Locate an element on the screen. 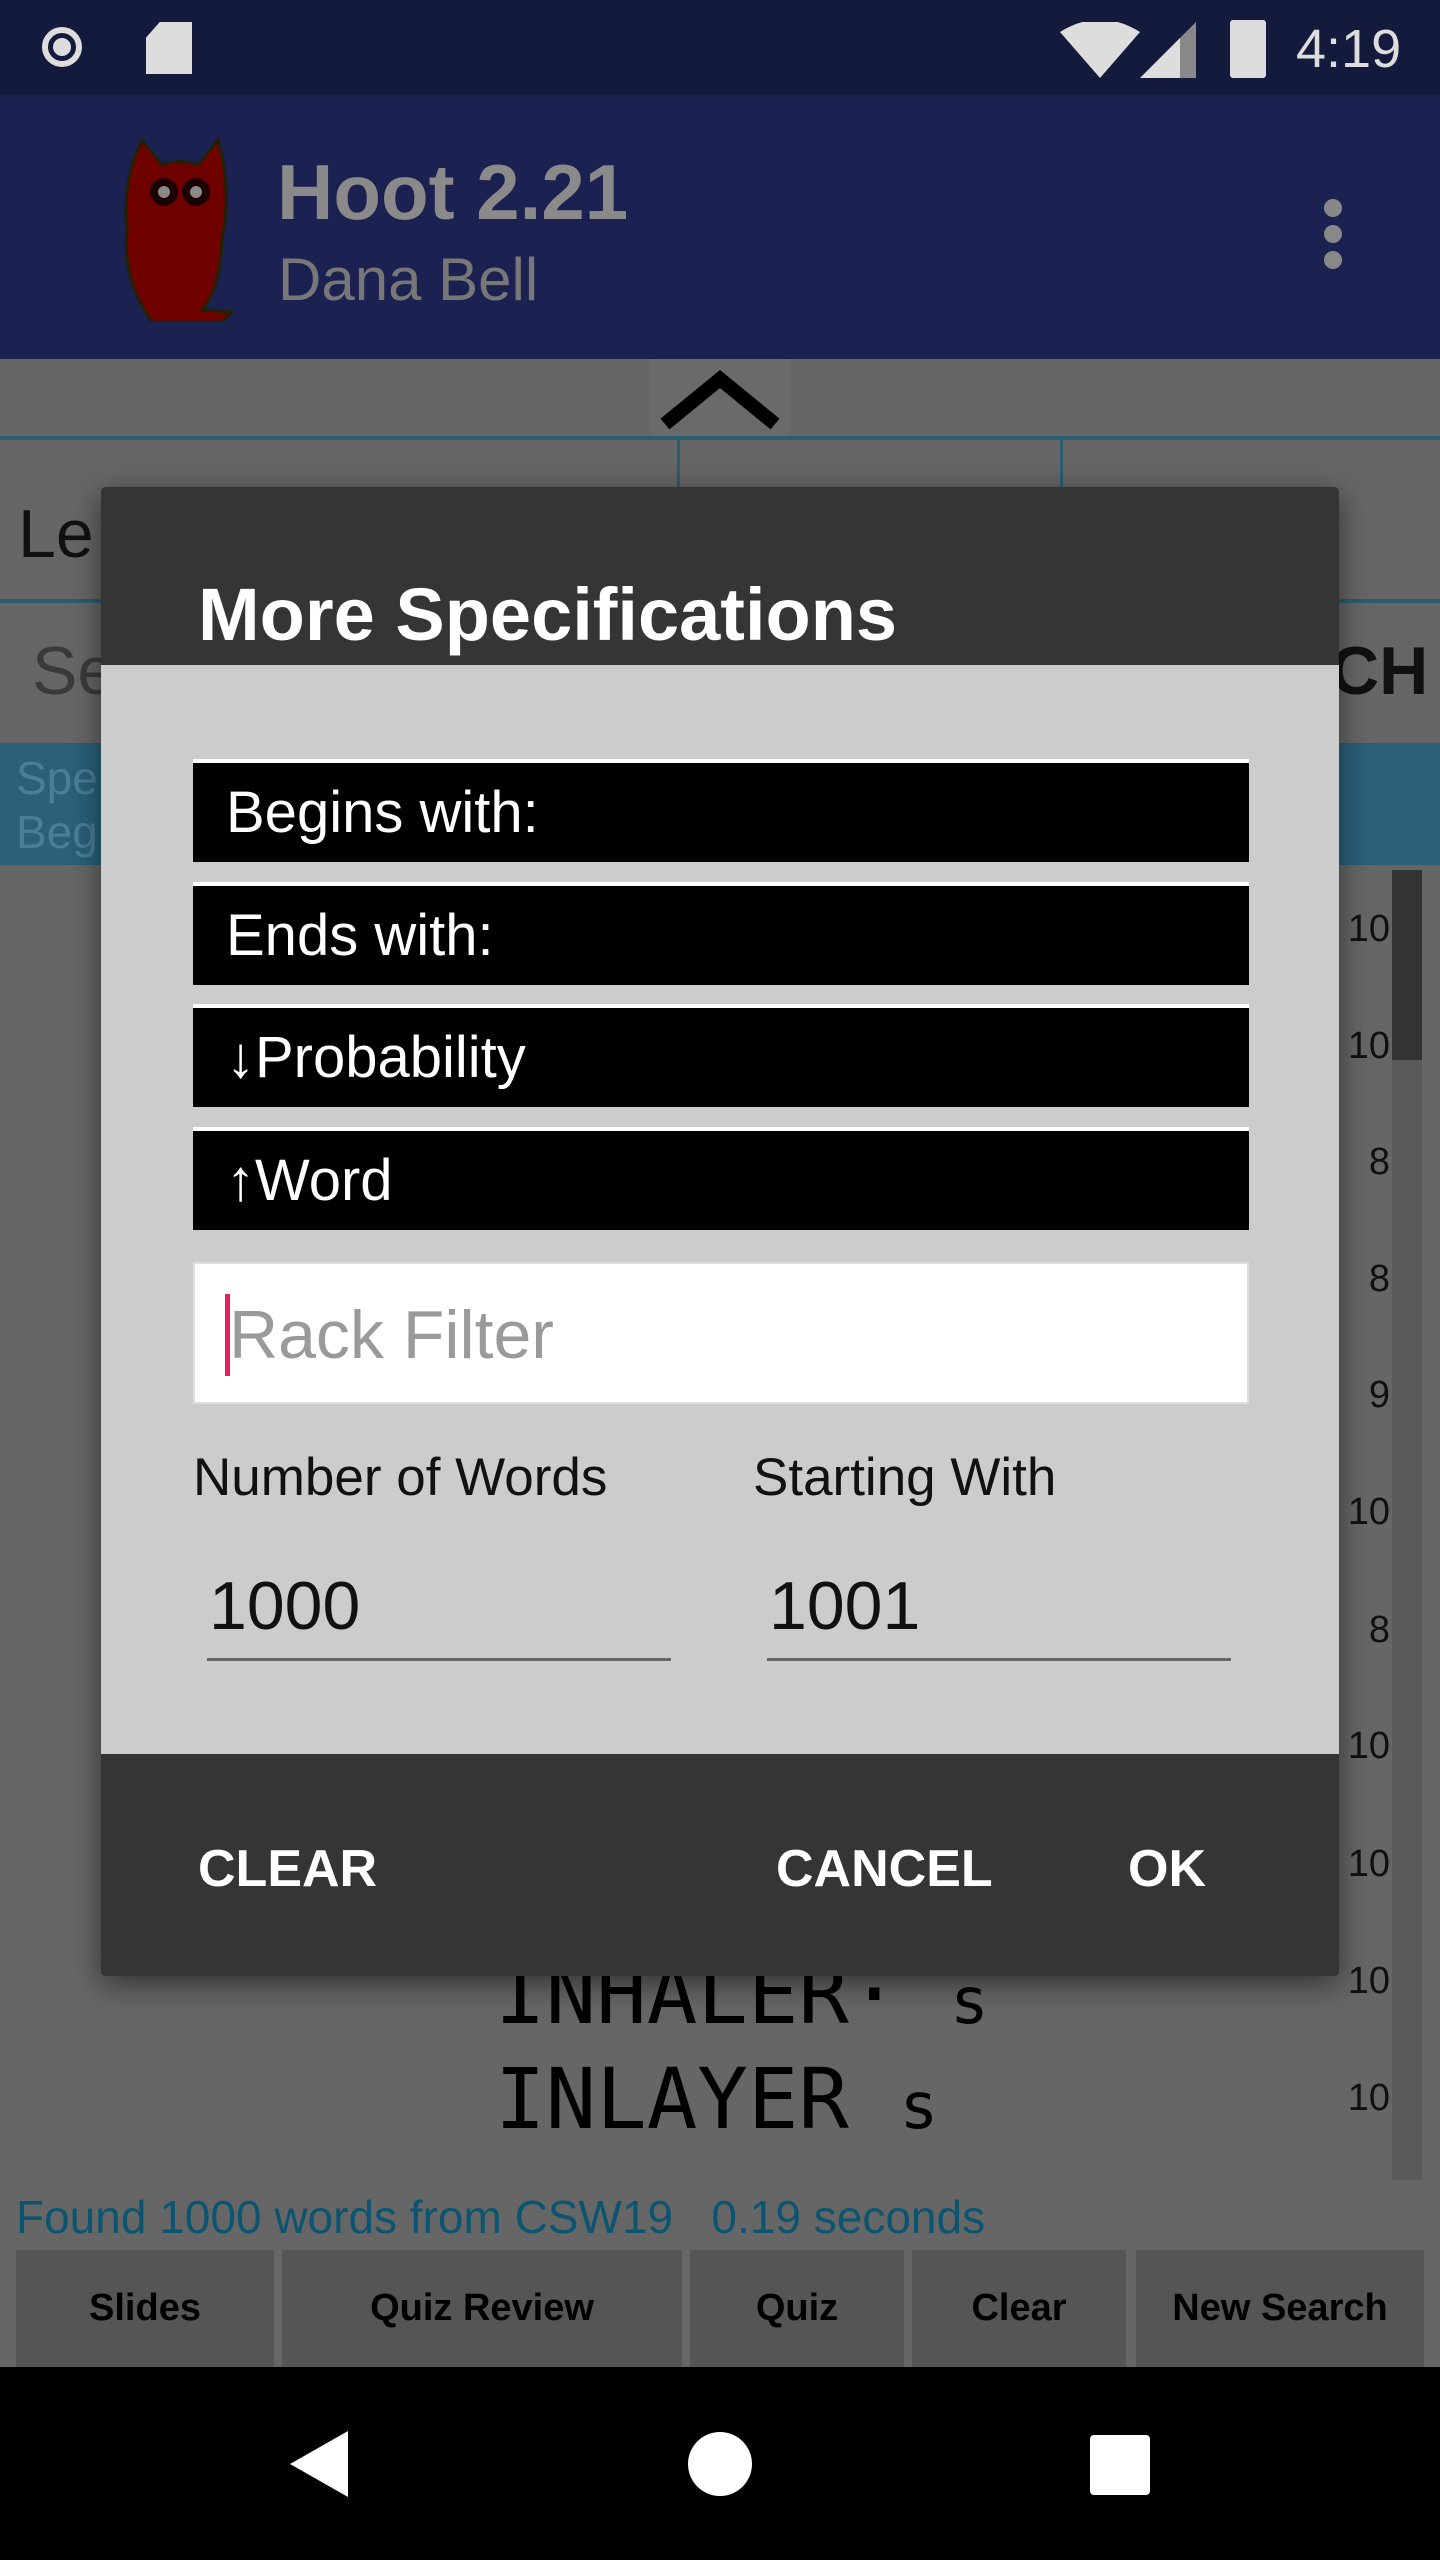  app-subtitle: Dana Bell is located at coordinates (408, 279).